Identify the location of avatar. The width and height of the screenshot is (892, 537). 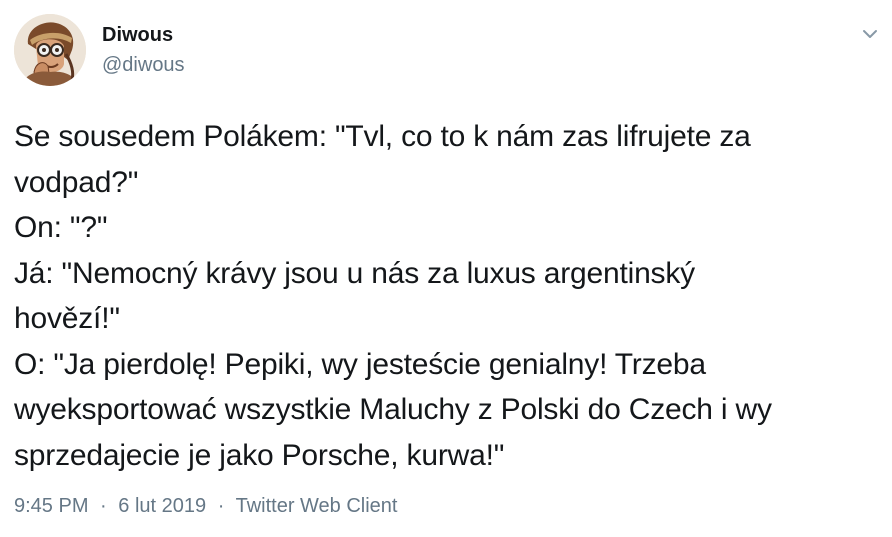
(50, 50).